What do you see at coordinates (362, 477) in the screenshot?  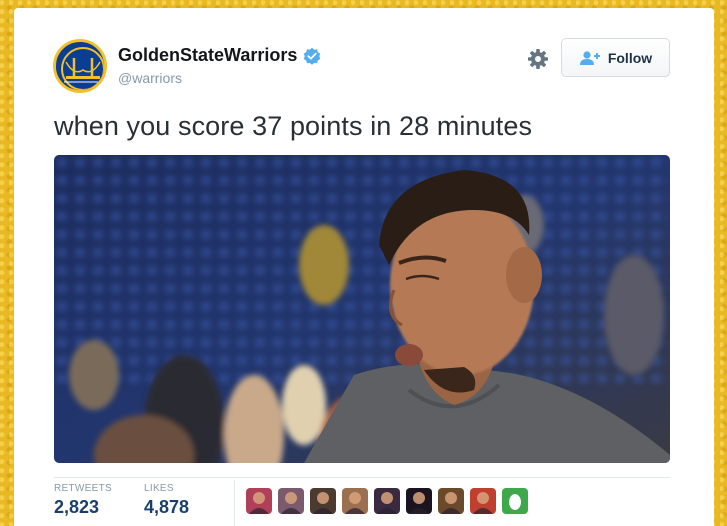 I see `stats-divider` at bounding box center [362, 477].